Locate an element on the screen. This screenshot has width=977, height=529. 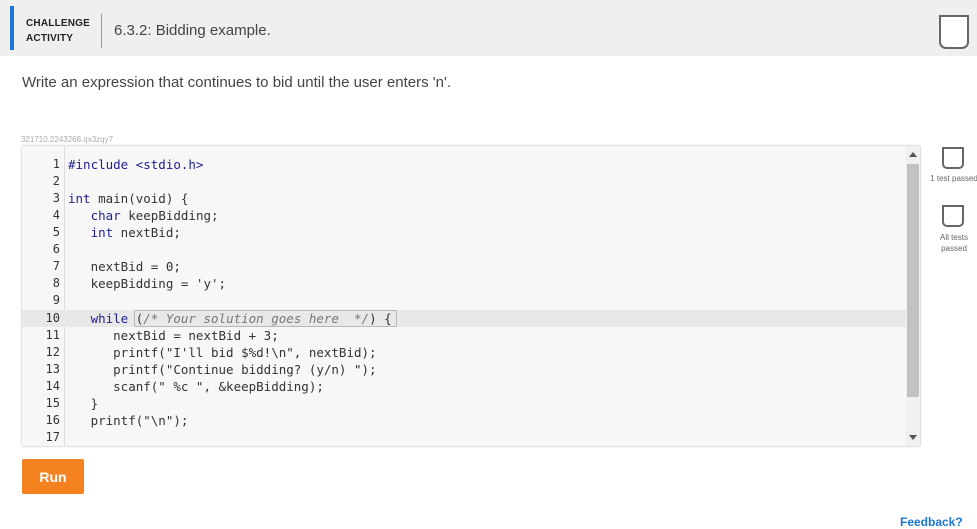
code-line-13: printf("Continue bidding? (y/n) "); is located at coordinates (222, 369).